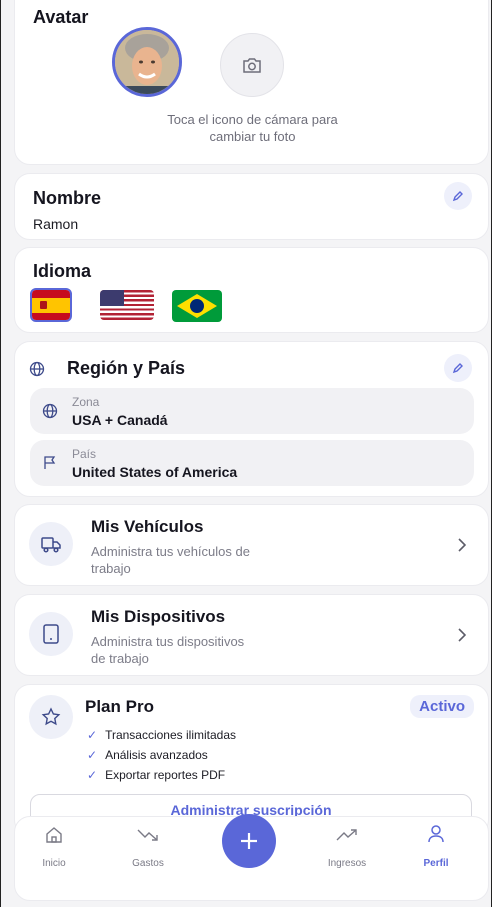 The height and width of the screenshot is (907, 492). Describe the element at coordinates (61, 17) in the screenshot. I see `avatar-title: Avatar` at that location.